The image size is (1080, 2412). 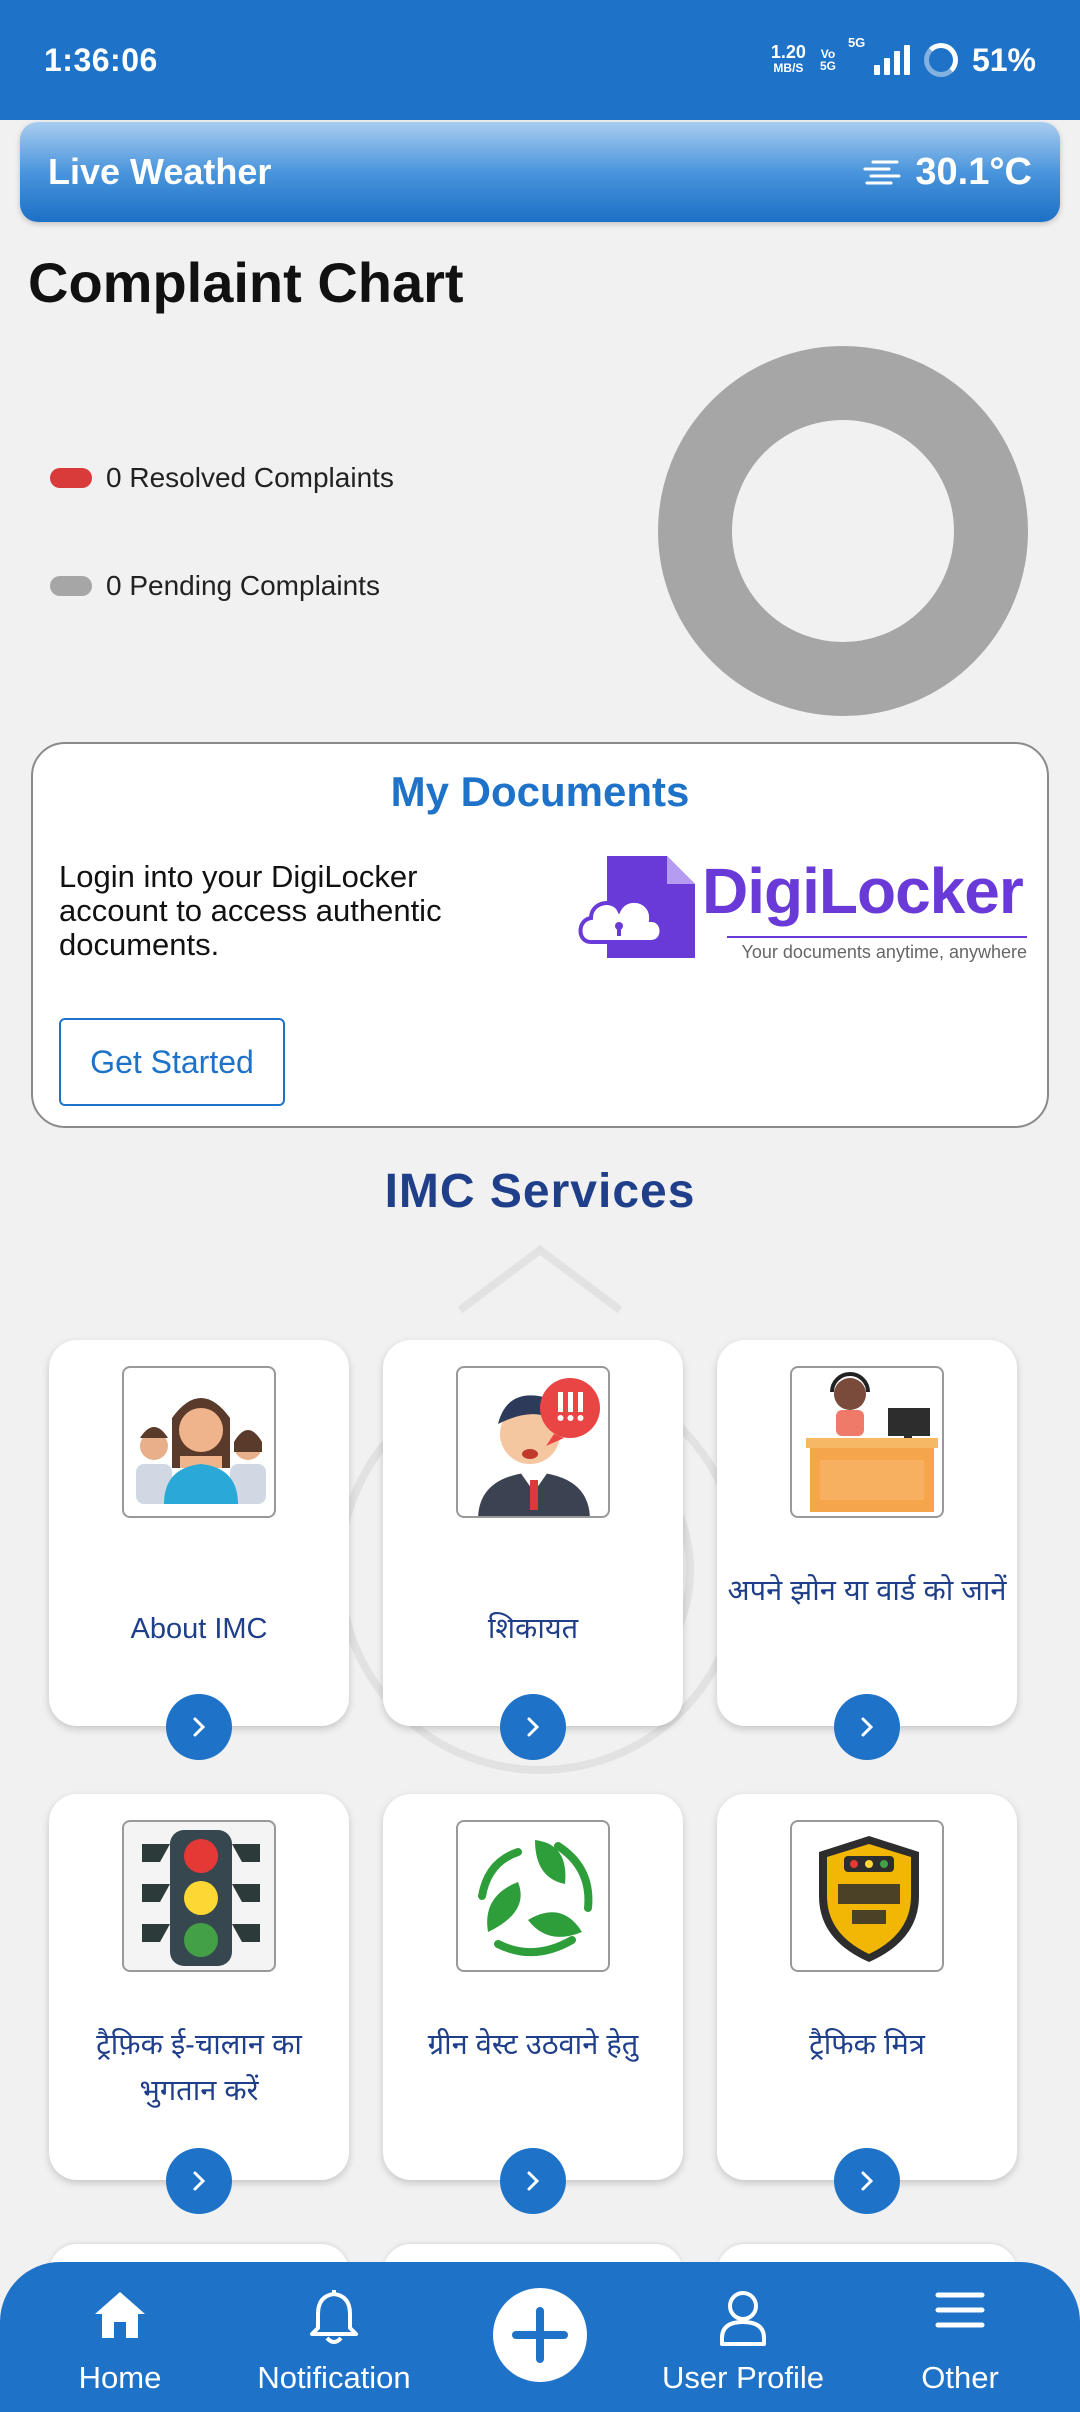 I want to click on status-bar: 1:36:06 1.20 MB/S Vo 5G 5G 51%, so click(x=540, y=60).